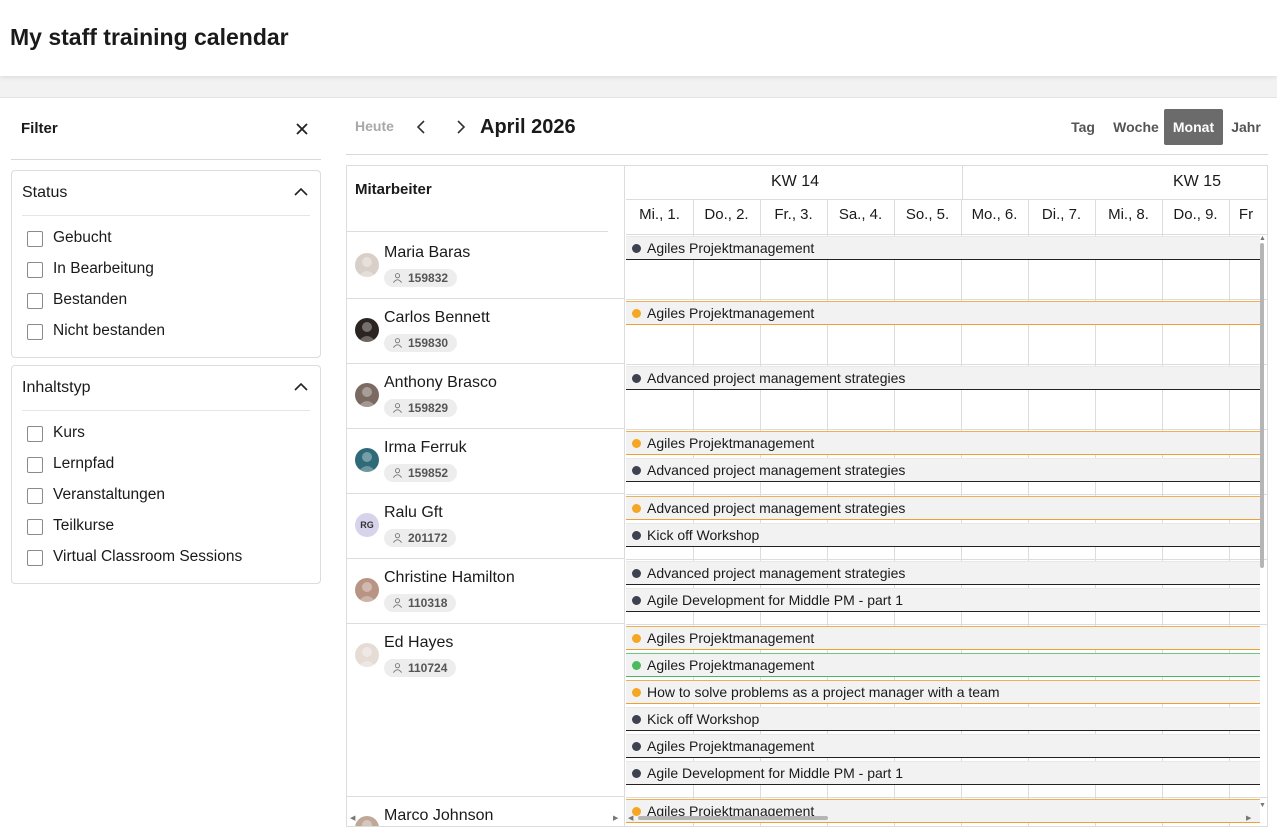  Describe the element at coordinates (39, 128) in the screenshot. I see `filter-title: Filter` at that location.